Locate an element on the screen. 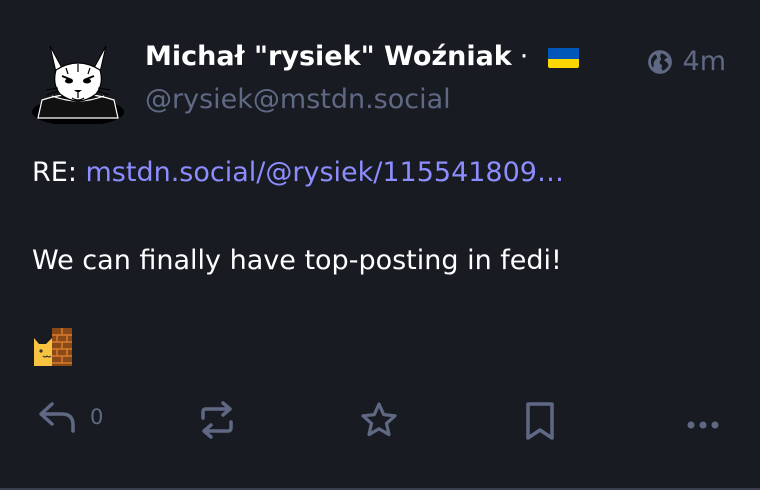 The width and height of the screenshot is (760, 490). reply-button: 0 is located at coordinates (70, 417).